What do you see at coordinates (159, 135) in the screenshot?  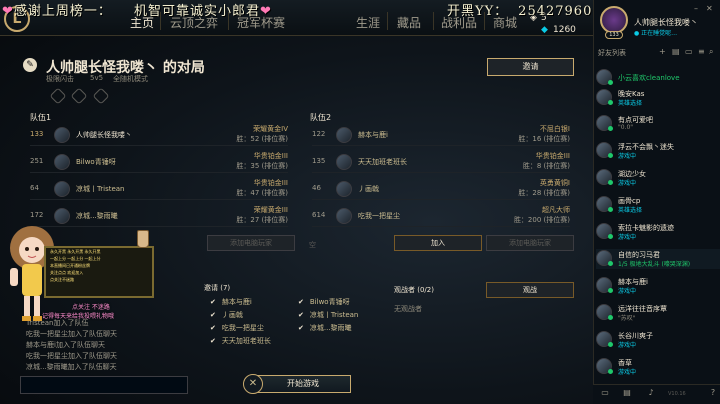 I see `team1-slot: 133 人帅腿长怪我喽丶 荣耀黄金IV 胜：52 (排位赛)` at bounding box center [159, 135].